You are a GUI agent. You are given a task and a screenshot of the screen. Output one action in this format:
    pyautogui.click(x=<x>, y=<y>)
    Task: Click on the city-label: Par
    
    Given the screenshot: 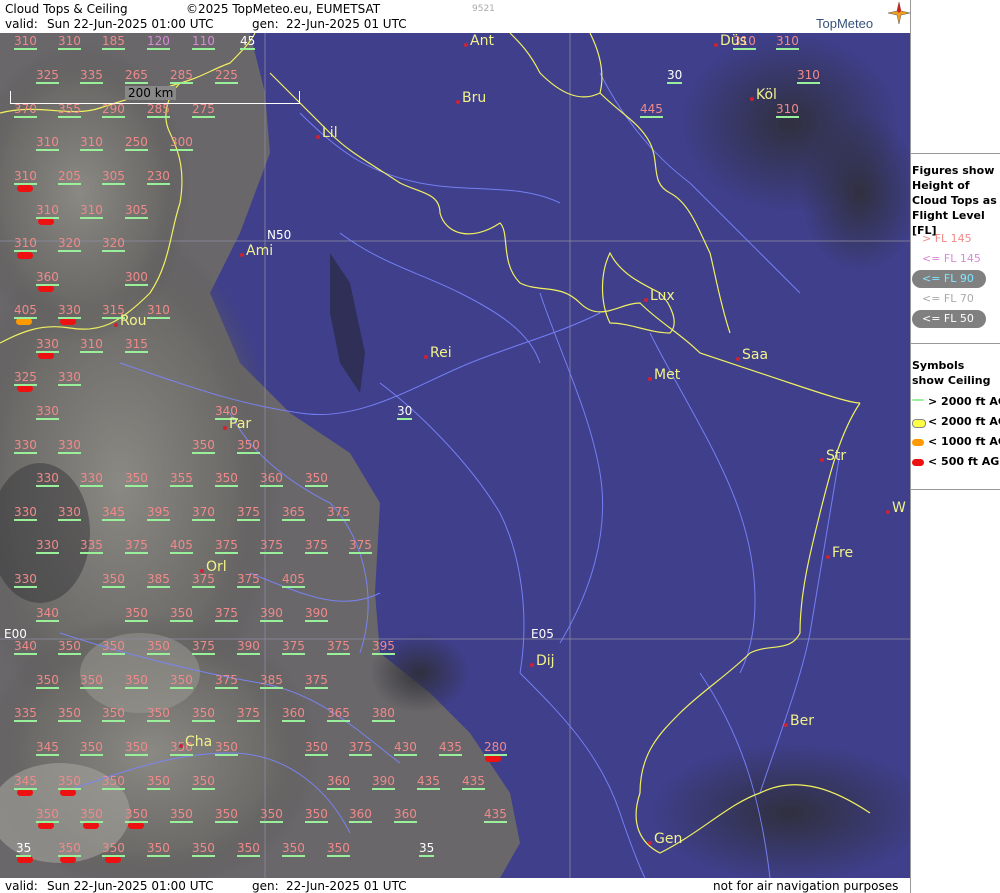 What is the action you would take?
    pyautogui.click(x=237, y=424)
    